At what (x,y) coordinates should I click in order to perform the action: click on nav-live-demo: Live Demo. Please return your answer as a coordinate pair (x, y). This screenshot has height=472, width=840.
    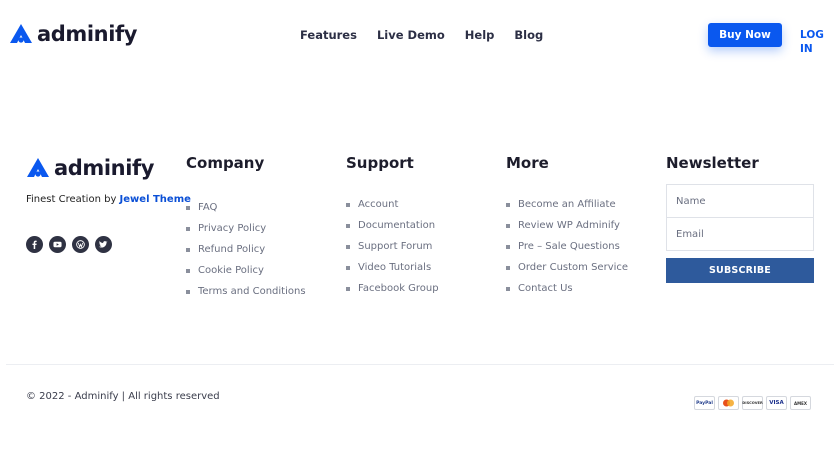
    Looking at the image, I should click on (411, 35).